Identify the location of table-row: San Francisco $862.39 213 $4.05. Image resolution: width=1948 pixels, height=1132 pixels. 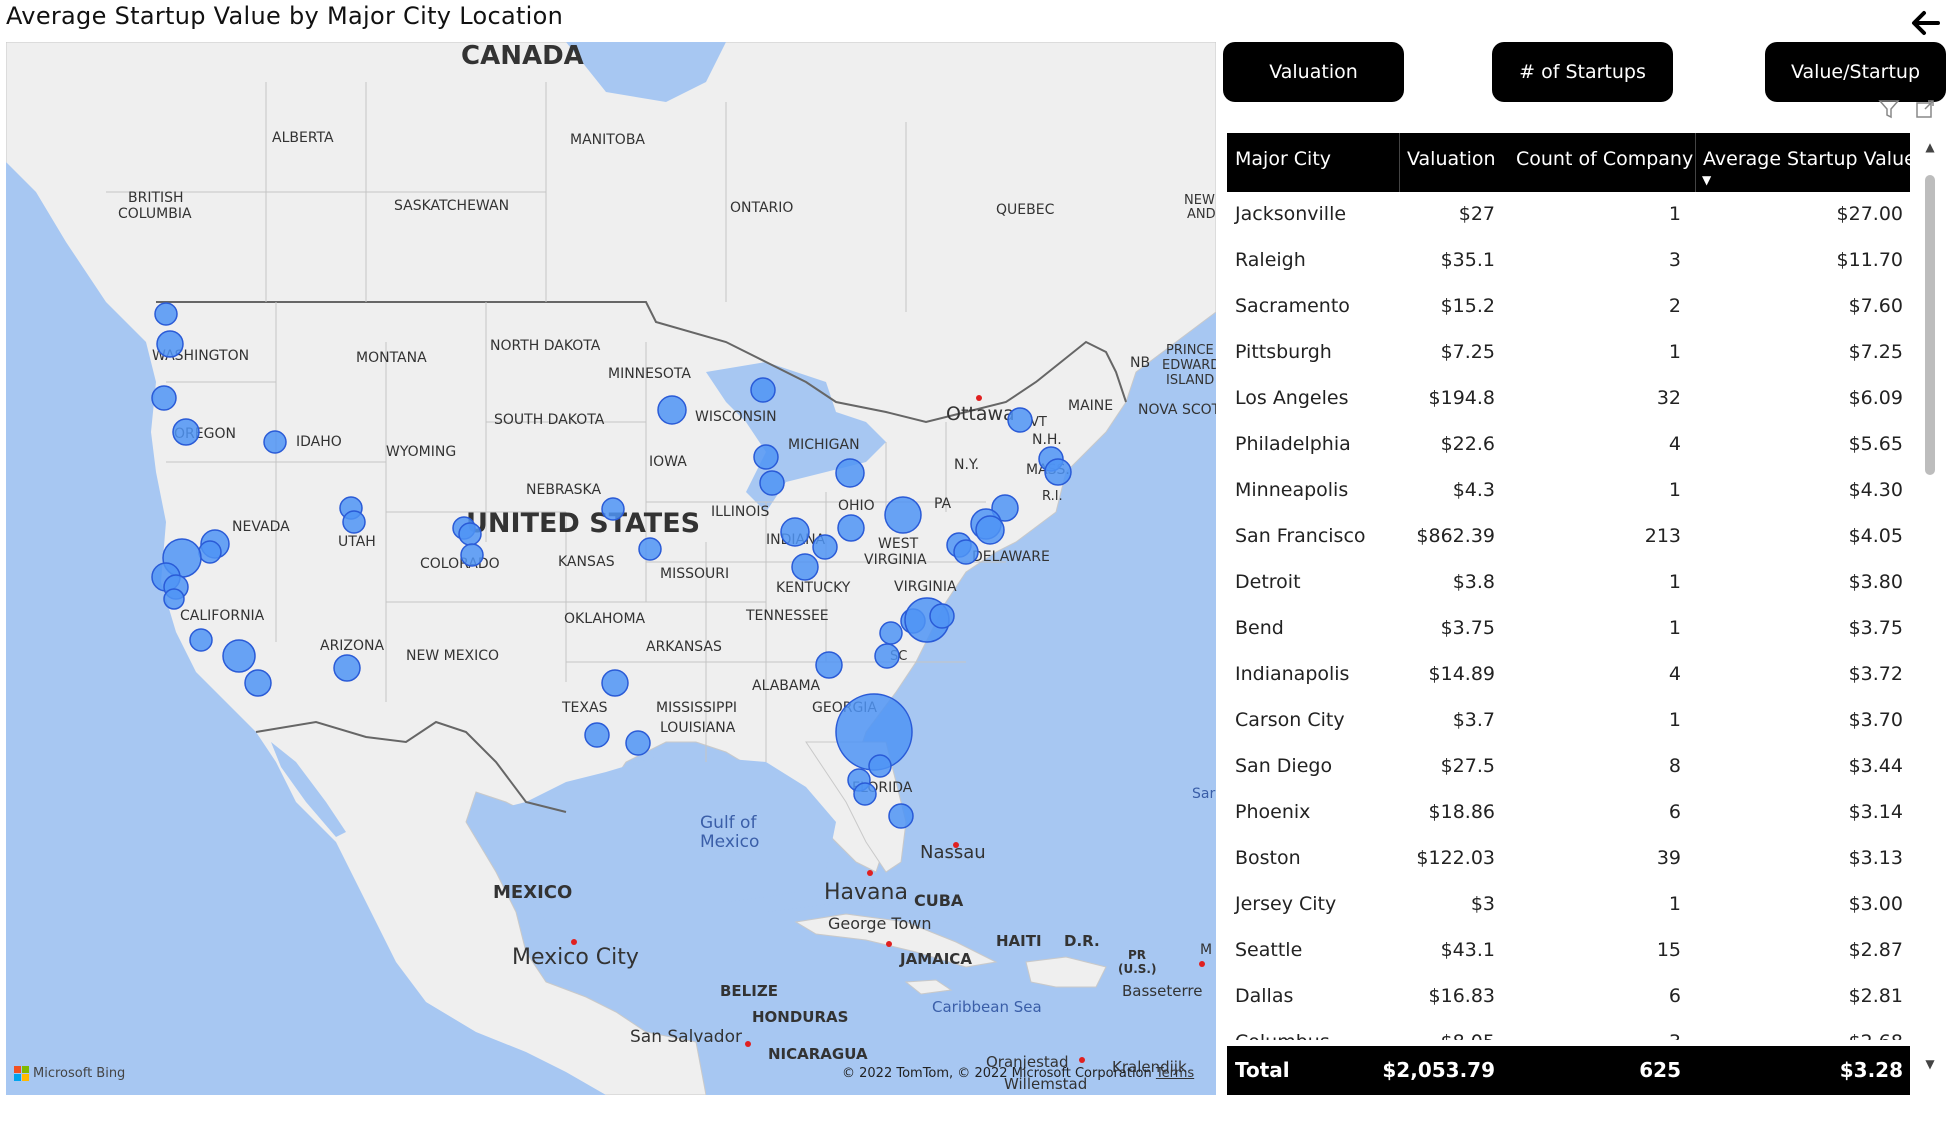
(1568, 537).